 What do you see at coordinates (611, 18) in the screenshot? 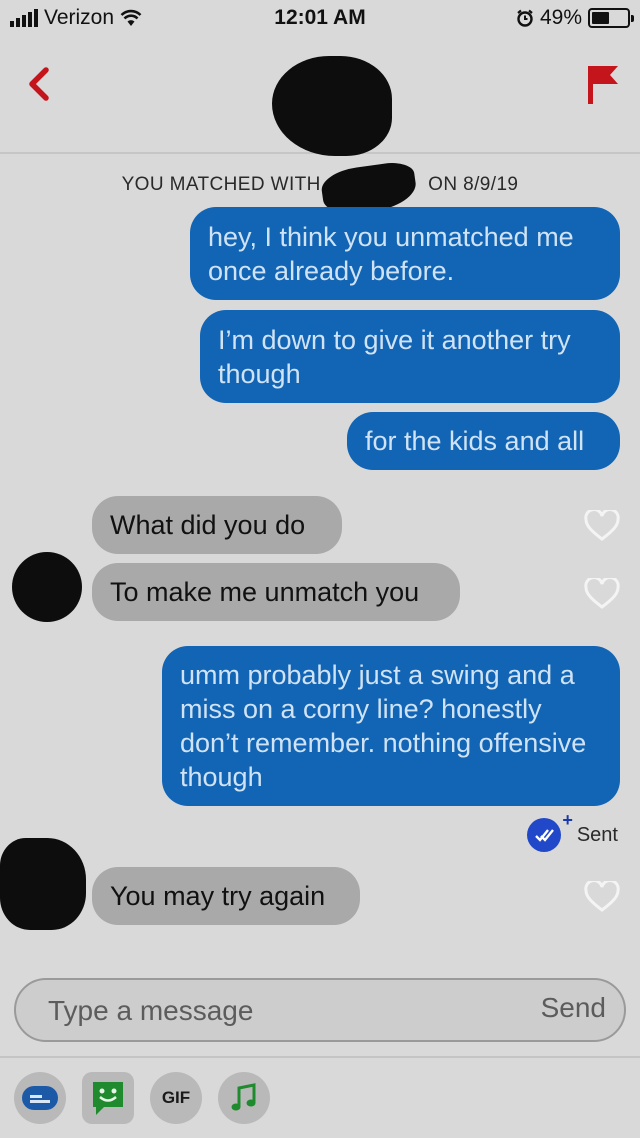
I see `battery-icon` at bounding box center [611, 18].